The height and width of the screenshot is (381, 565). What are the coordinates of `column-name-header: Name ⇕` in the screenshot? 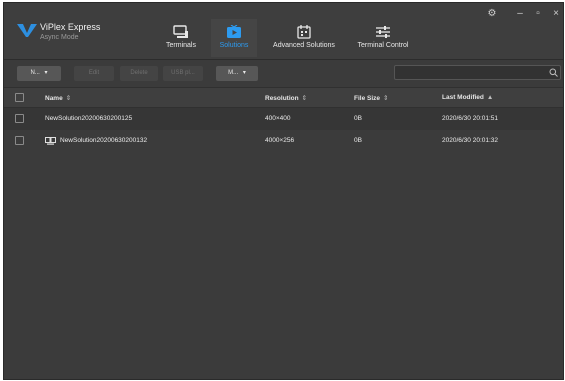 It's located at (58, 98).